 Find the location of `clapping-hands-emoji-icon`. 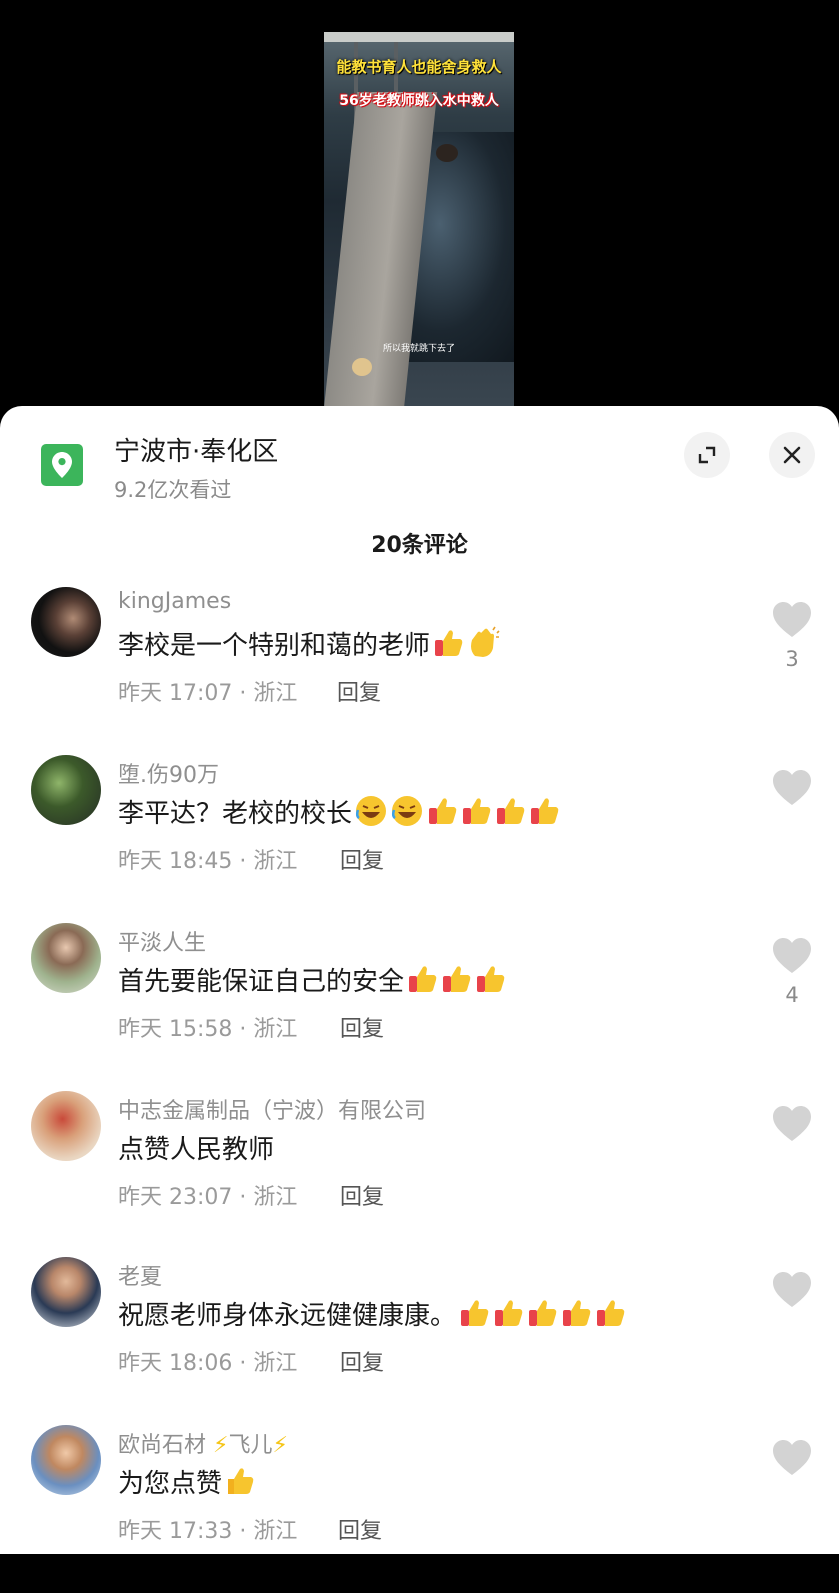

clapping-hands-emoji-icon is located at coordinates (485, 641).